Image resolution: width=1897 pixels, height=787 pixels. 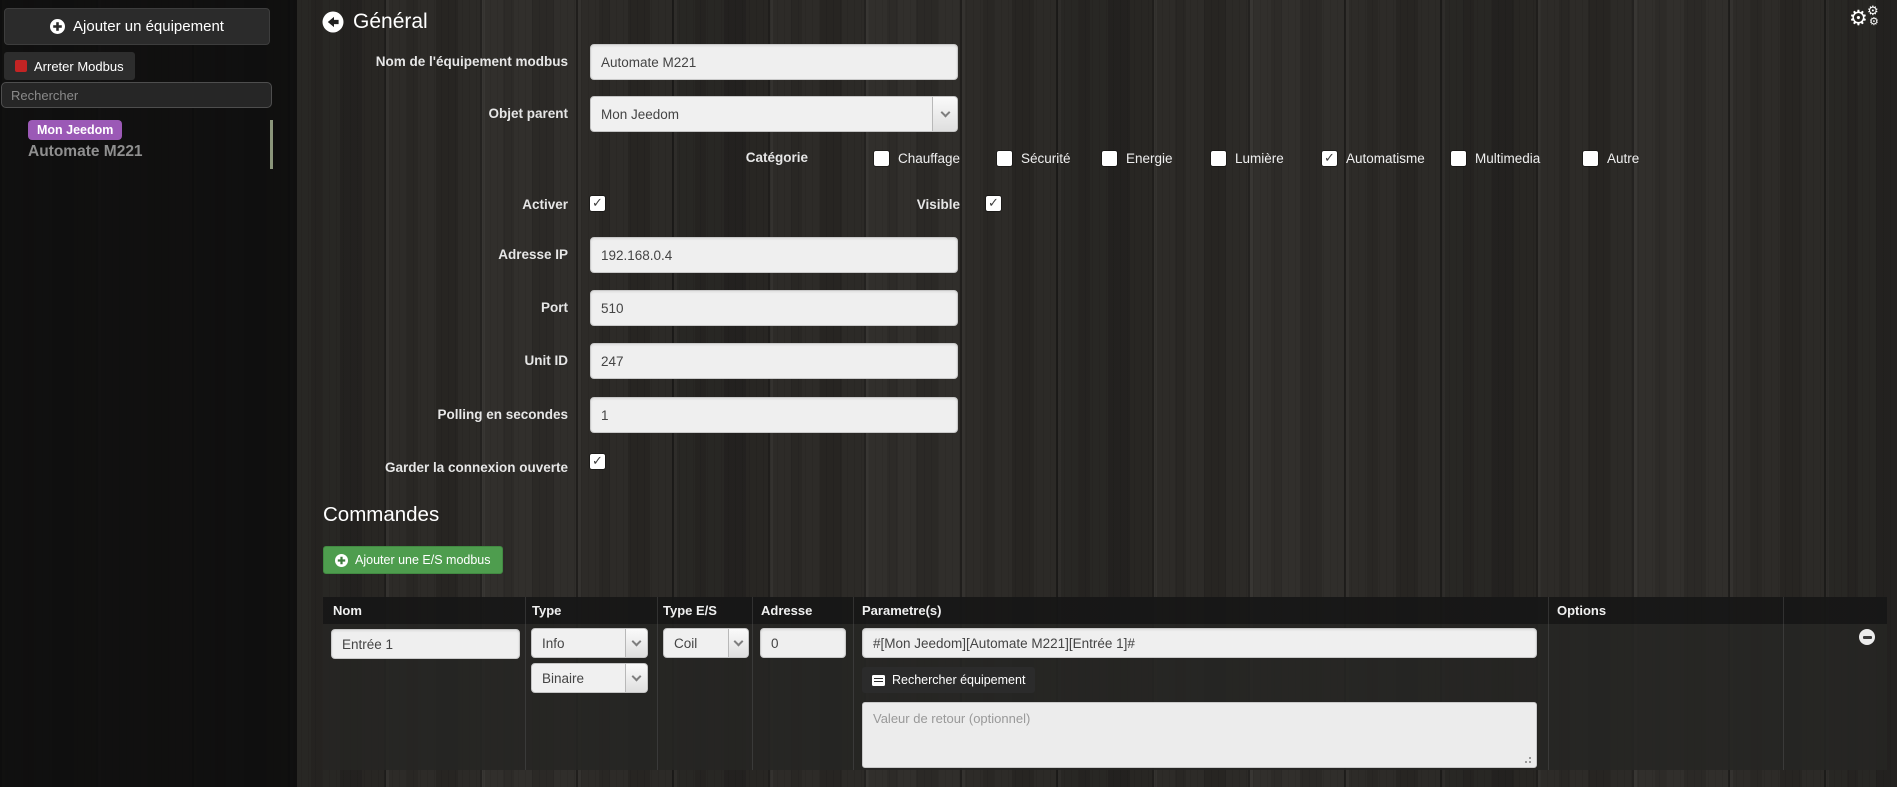 What do you see at coordinates (546, 360) in the screenshot?
I see `unit-id-label: Unit ID` at bounding box center [546, 360].